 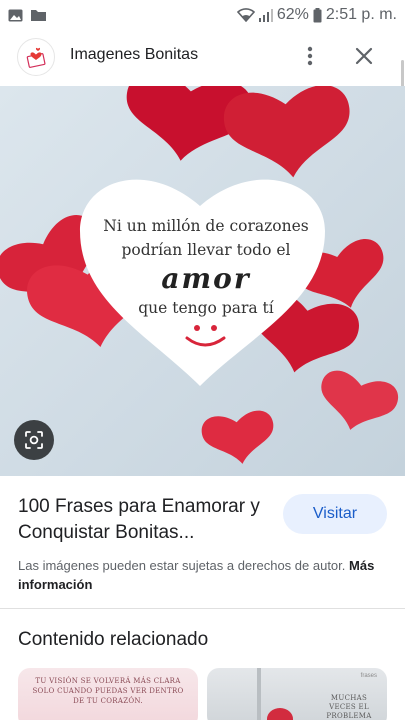 I want to click on battery-icon, so click(x=317, y=14).